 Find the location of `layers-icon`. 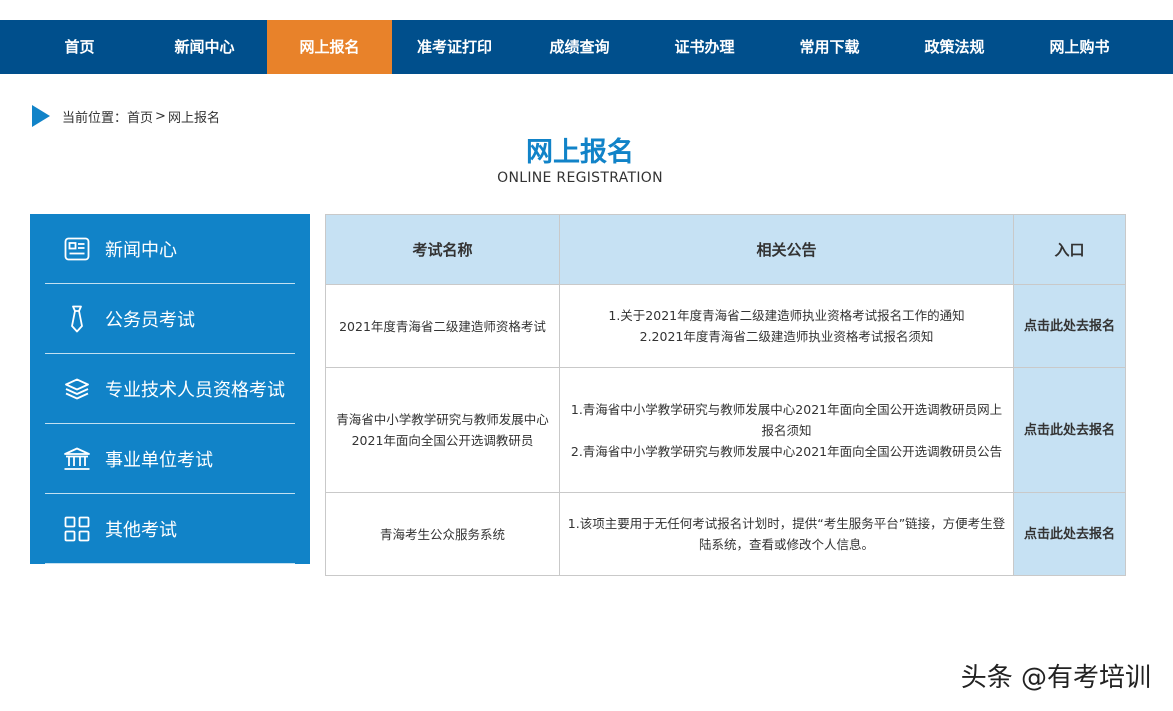

layers-icon is located at coordinates (77, 389).